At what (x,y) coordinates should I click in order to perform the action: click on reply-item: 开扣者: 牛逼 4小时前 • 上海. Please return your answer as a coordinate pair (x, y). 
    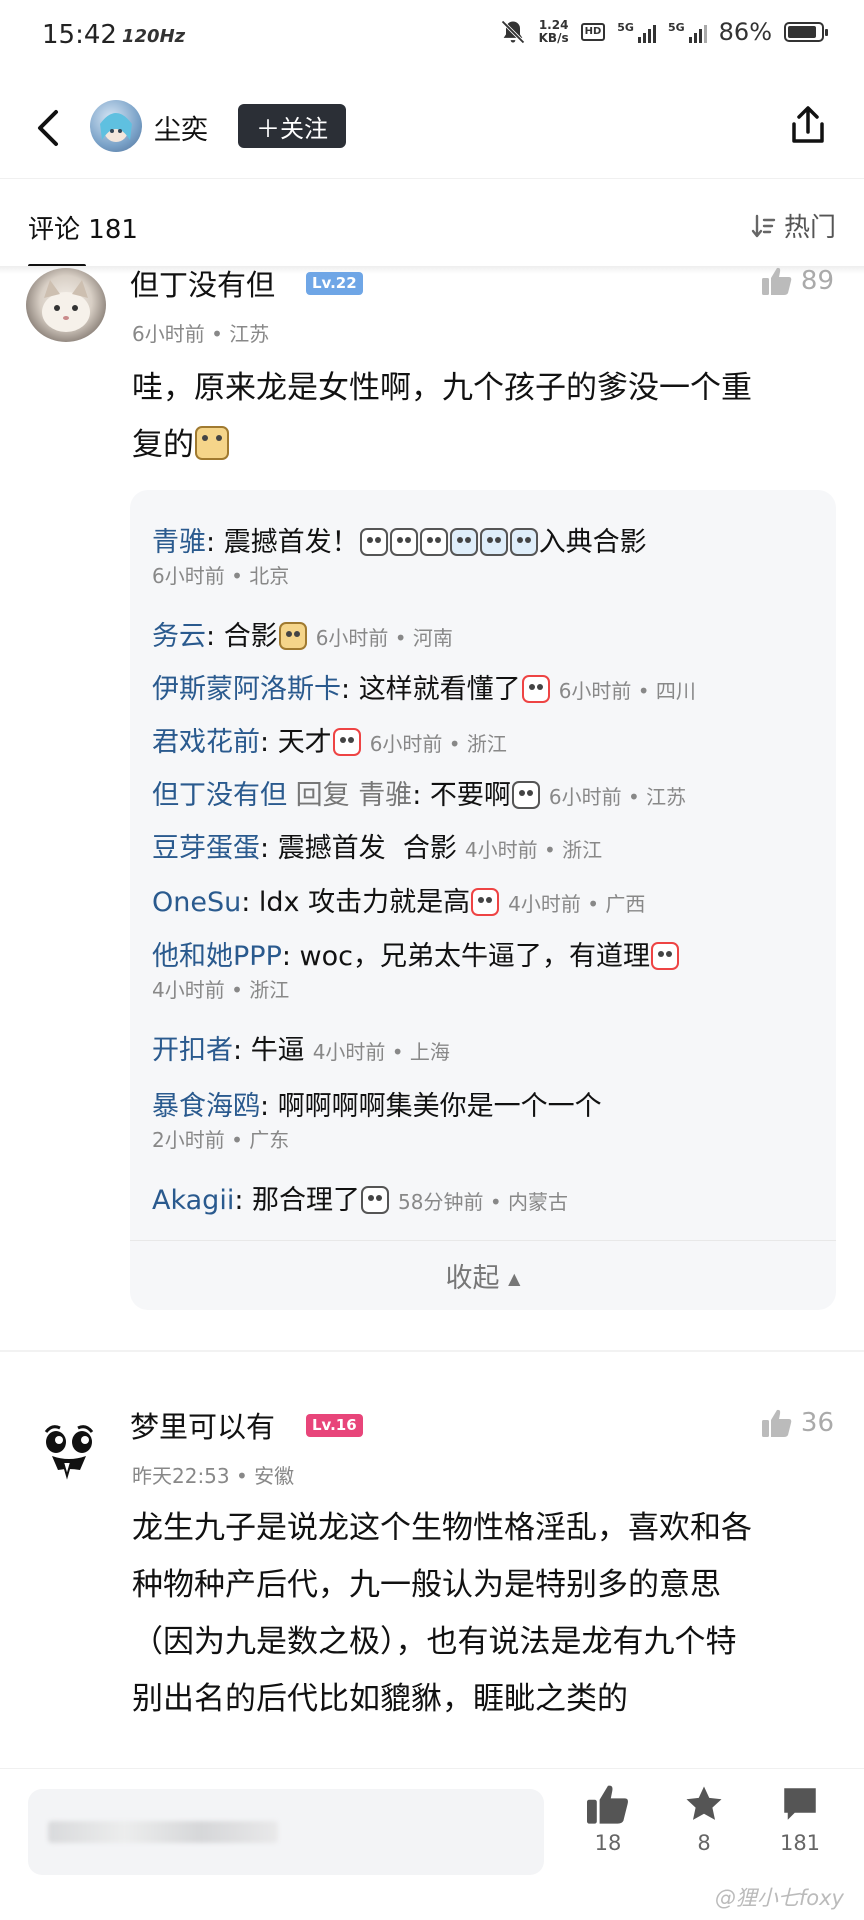
    Looking at the image, I should click on (301, 1047).